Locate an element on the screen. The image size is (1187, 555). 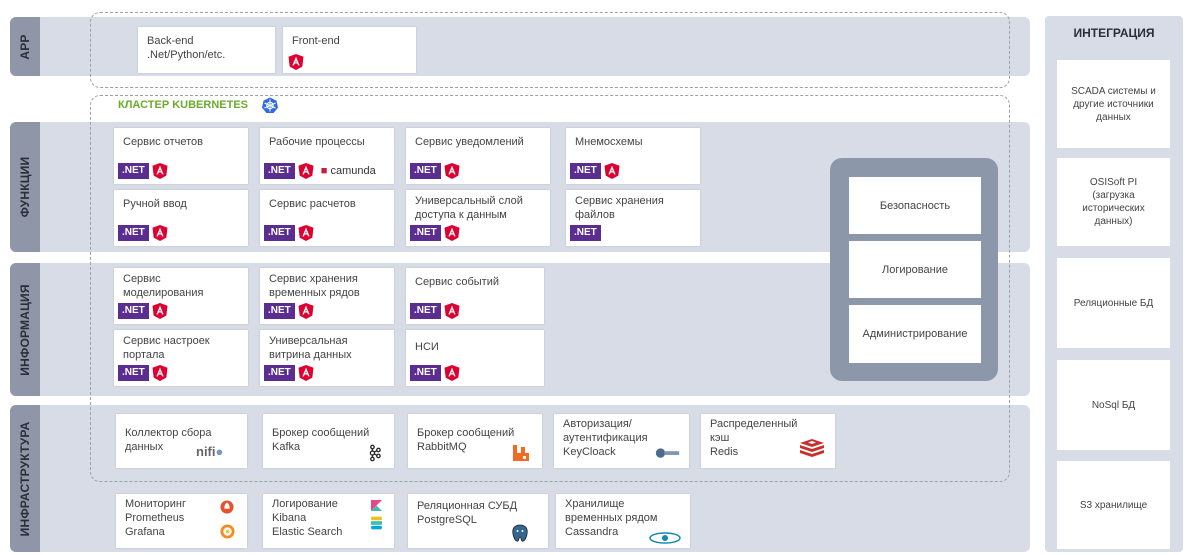
postgresql-card: Реляционная СУБД PostgreSQL is located at coordinates (478, 521).